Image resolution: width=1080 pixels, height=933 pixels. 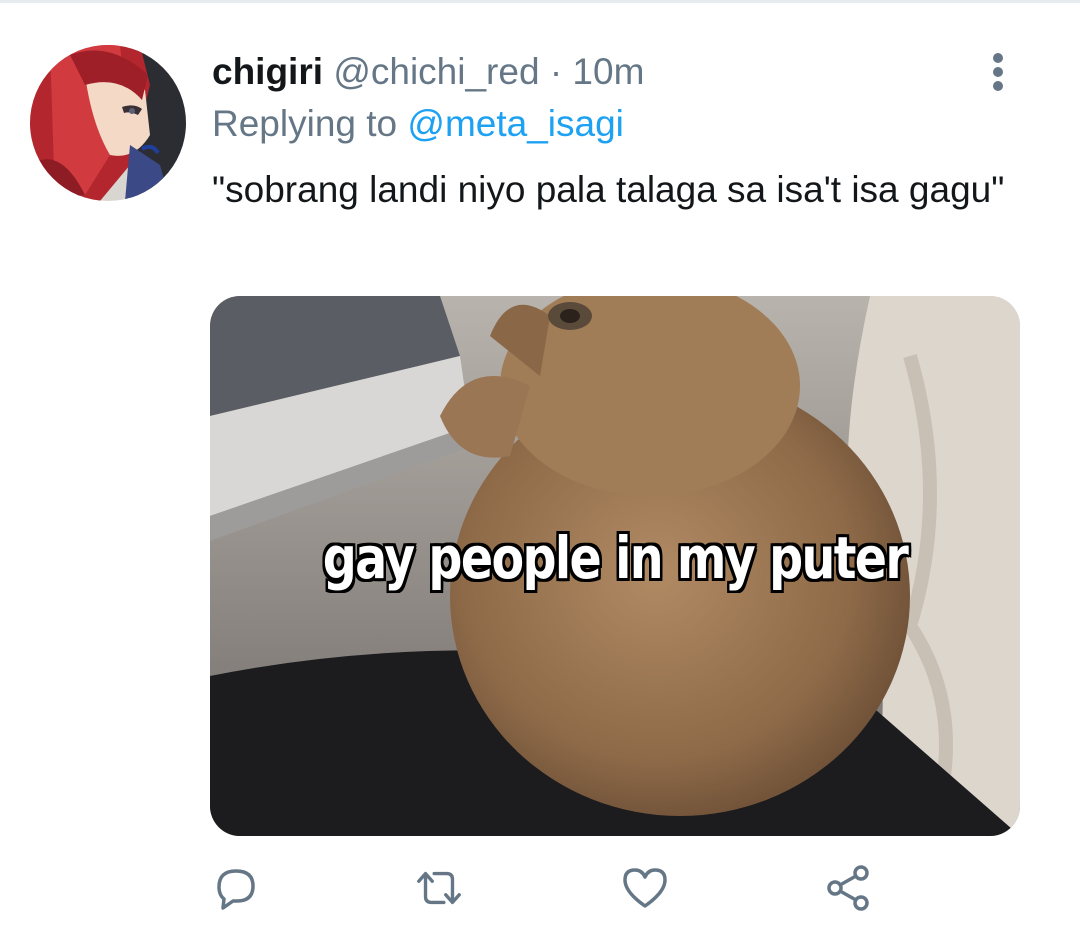 I want to click on share-icon, so click(x=848, y=888).